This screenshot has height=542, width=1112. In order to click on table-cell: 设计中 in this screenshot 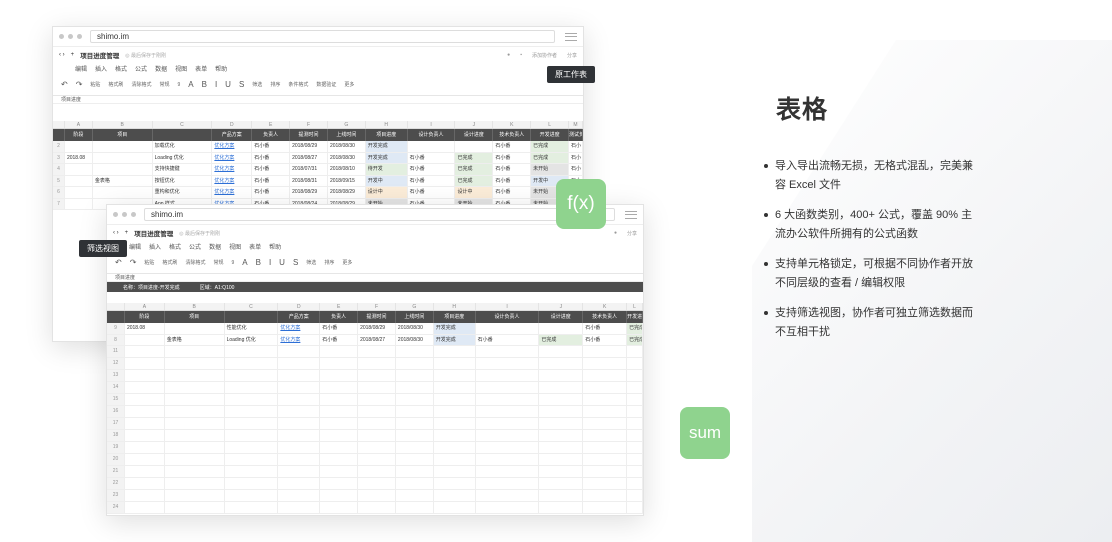, I will do `click(474, 192)`.